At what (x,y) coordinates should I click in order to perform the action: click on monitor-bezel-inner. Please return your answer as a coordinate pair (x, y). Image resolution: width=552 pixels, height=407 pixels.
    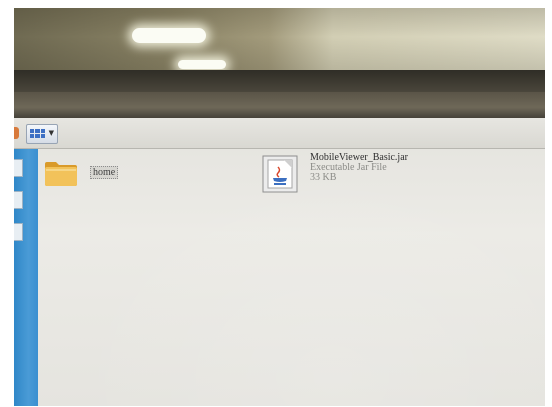
    Looking at the image, I should click on (279, 106).